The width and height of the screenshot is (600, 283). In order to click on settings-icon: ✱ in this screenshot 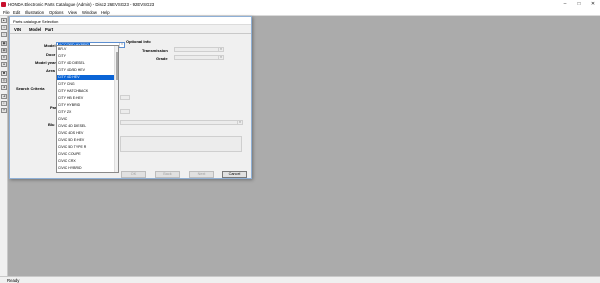, I will do `click(4, 73)`.